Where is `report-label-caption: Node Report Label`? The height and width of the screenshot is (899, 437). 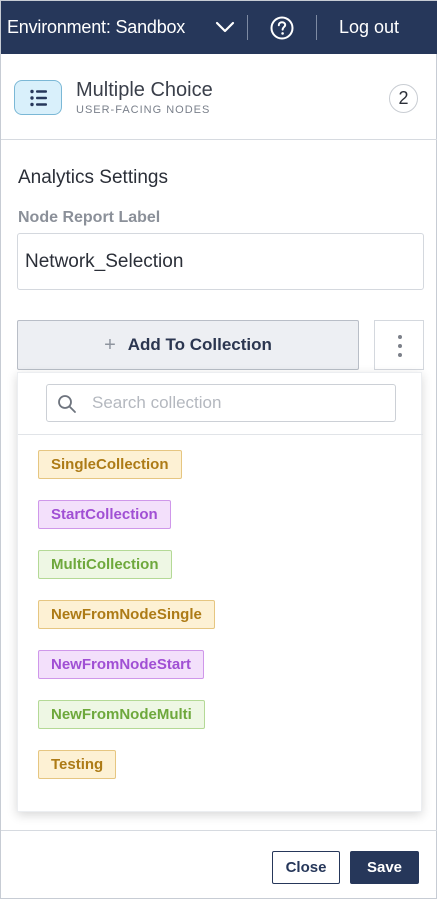 report-label-caption: Node Report Label is located at coordinates (89, 217).